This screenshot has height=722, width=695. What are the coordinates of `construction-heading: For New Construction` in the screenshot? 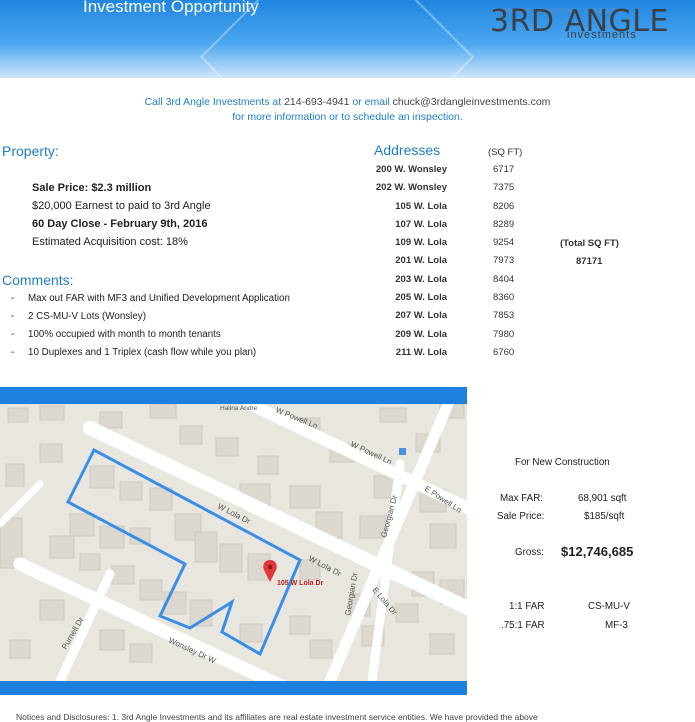 It's located at (562, 462).